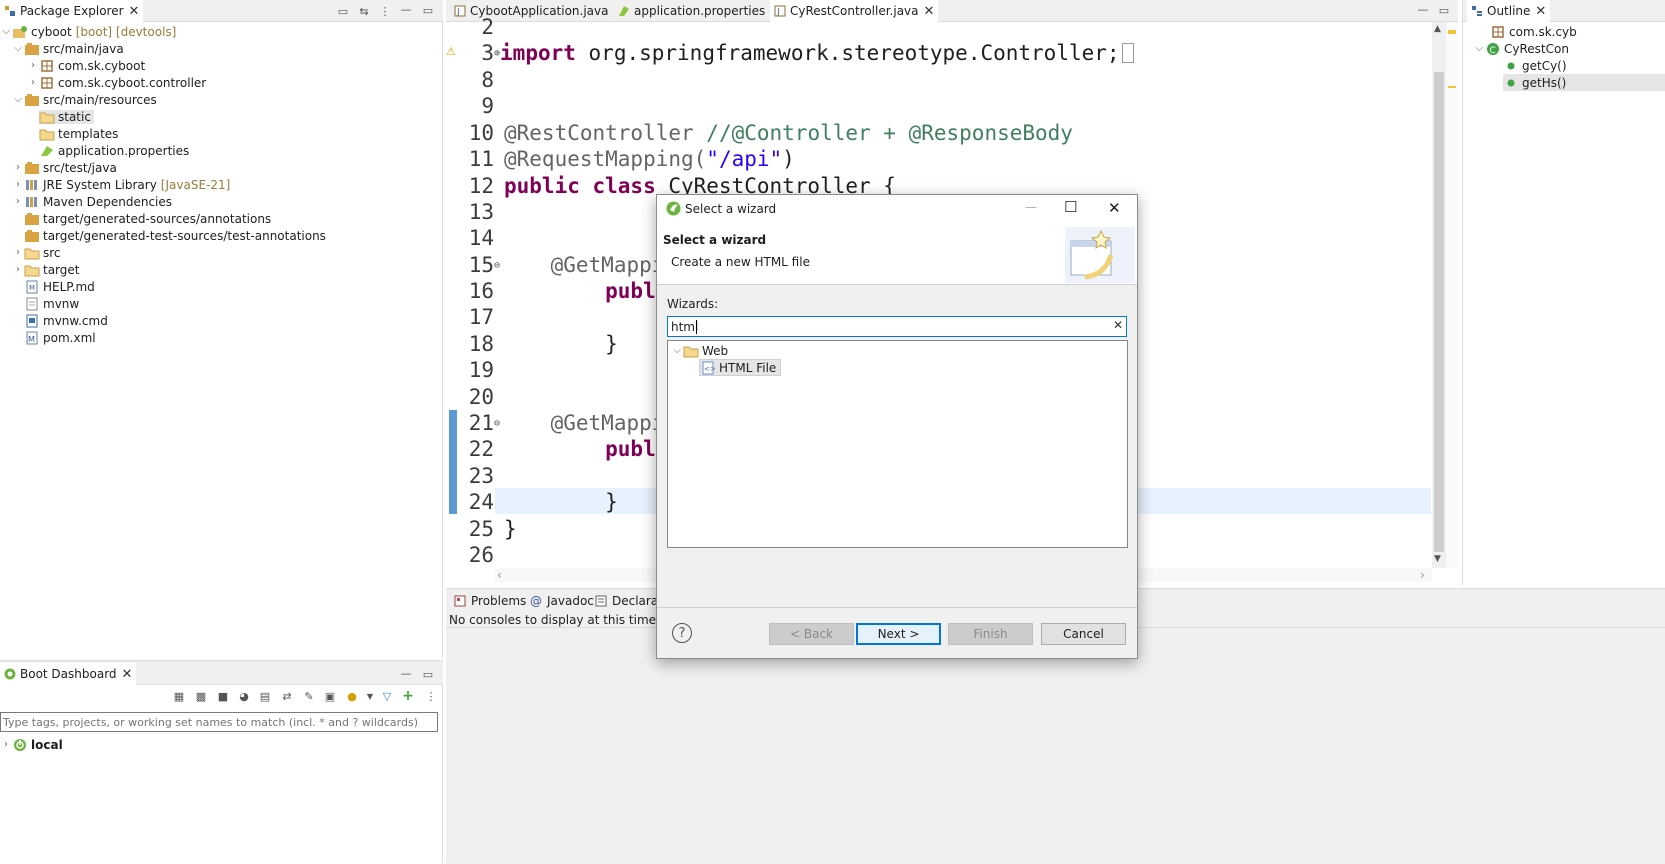 The image size is (1665, 864). I want to click on outline-item: getCy(), so click(1535, 65).